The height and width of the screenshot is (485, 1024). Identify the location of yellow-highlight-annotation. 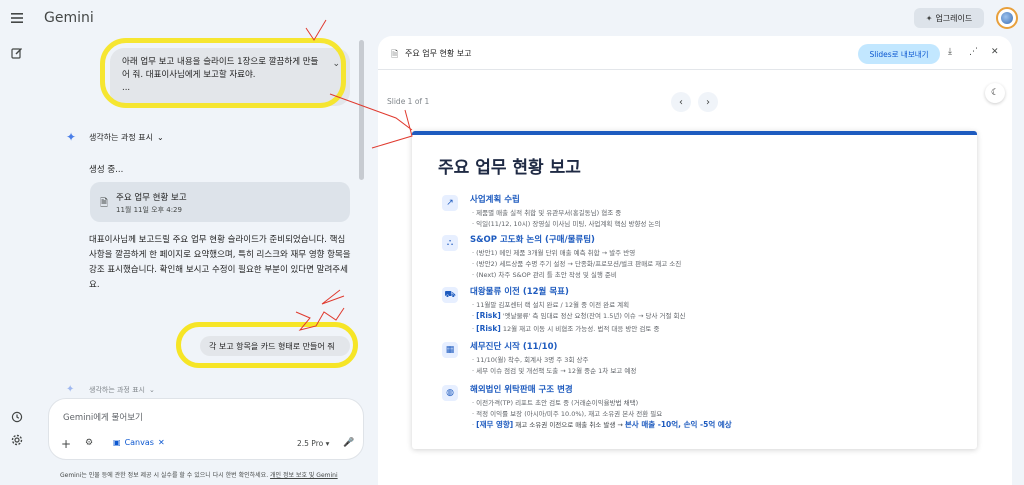
(223, 73).